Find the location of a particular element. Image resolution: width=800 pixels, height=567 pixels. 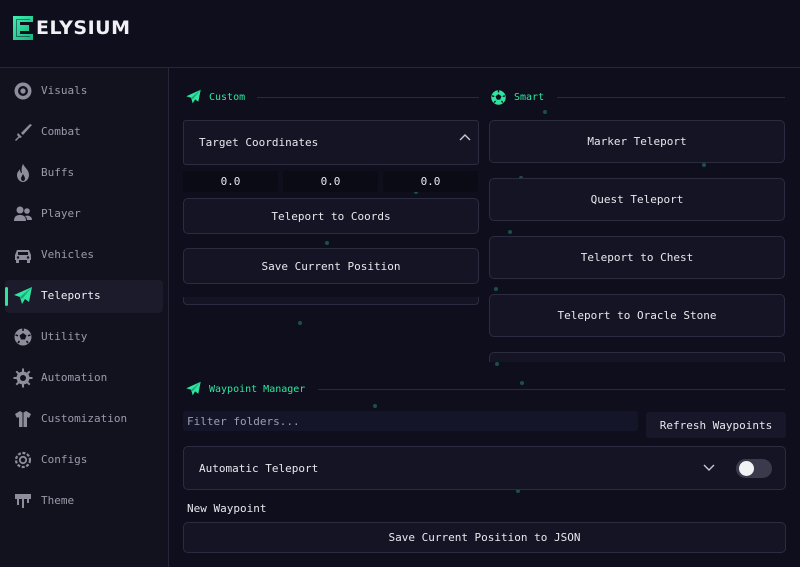

target-coordinates-label: Target Coordinates is located at coordinates (259, 142).